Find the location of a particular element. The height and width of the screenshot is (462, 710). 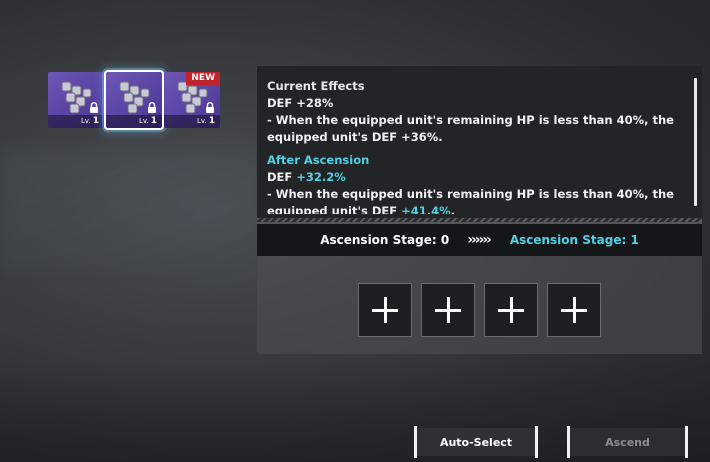

next-stage: Ascension Stage: 1 is located at coordinates (574, 240).